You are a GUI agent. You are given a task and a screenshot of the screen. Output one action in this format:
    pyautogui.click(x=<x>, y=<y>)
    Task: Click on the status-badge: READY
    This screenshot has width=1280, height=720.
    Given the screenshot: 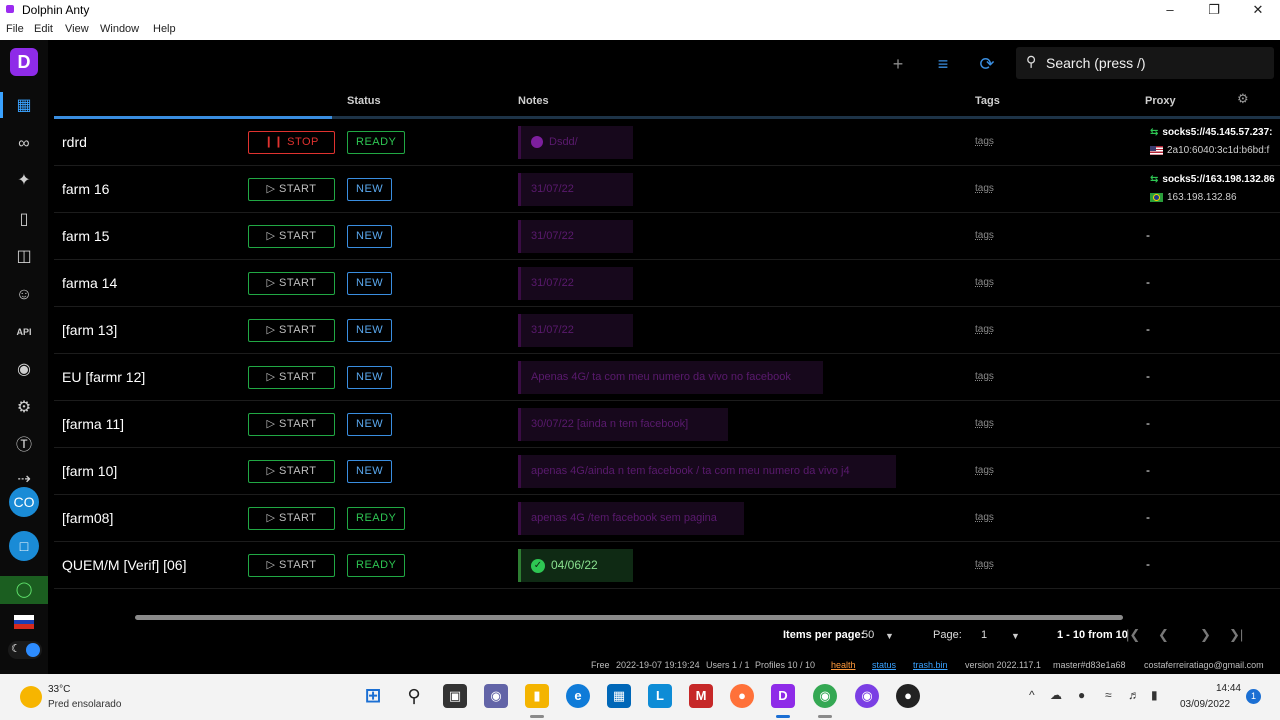 What is the action you would take?
    pyautogui.click(x=376, y=518)
    